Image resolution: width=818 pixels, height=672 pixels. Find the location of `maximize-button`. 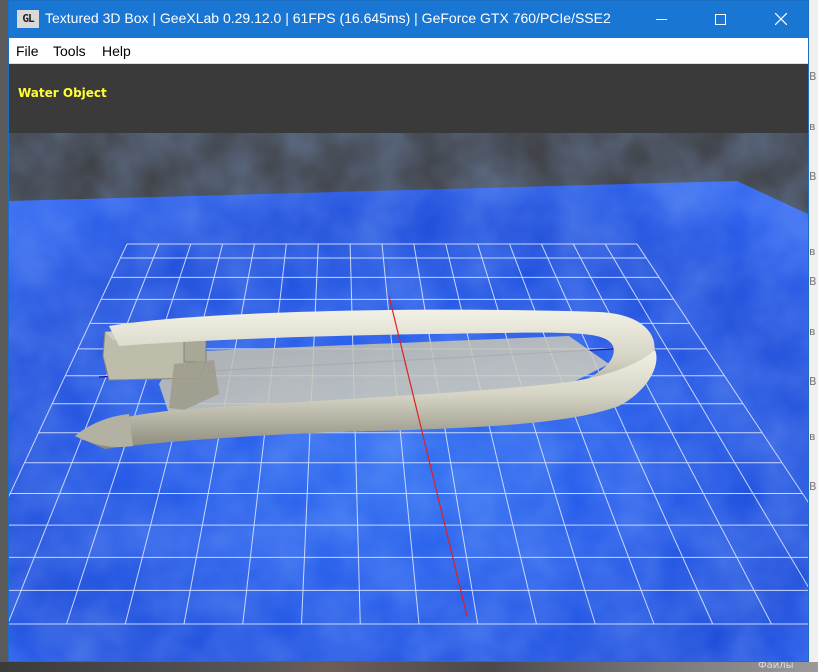

maximize-button is located at coordinates (721, 19).